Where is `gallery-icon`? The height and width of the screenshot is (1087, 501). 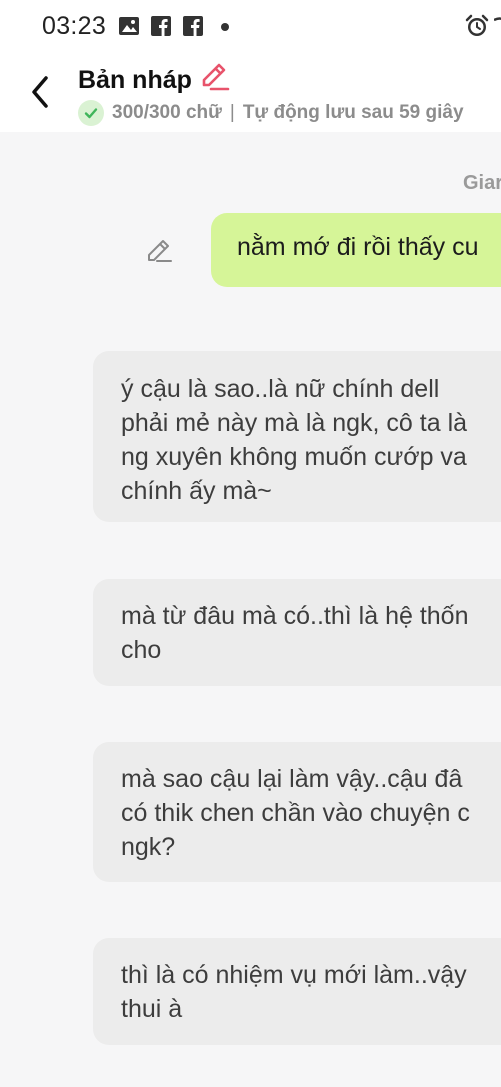
gallery-icon is located at coordinates (129, 28).